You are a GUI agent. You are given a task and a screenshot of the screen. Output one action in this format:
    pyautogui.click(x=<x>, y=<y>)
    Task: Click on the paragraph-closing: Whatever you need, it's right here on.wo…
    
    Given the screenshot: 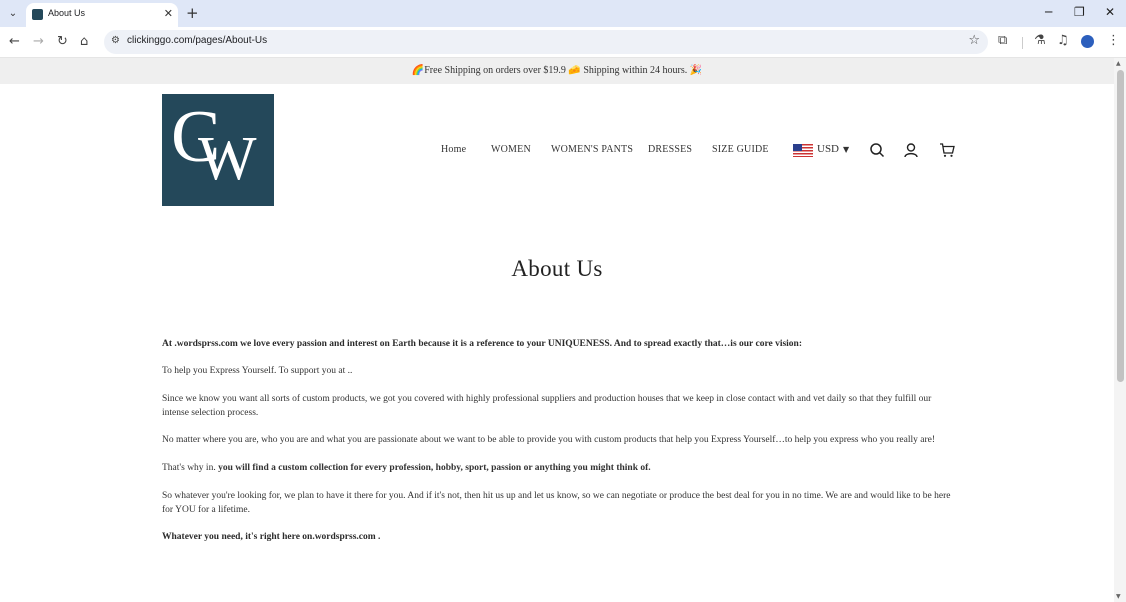 What is the action you would take?
    pyautogui.click(x=271, y=537)
    